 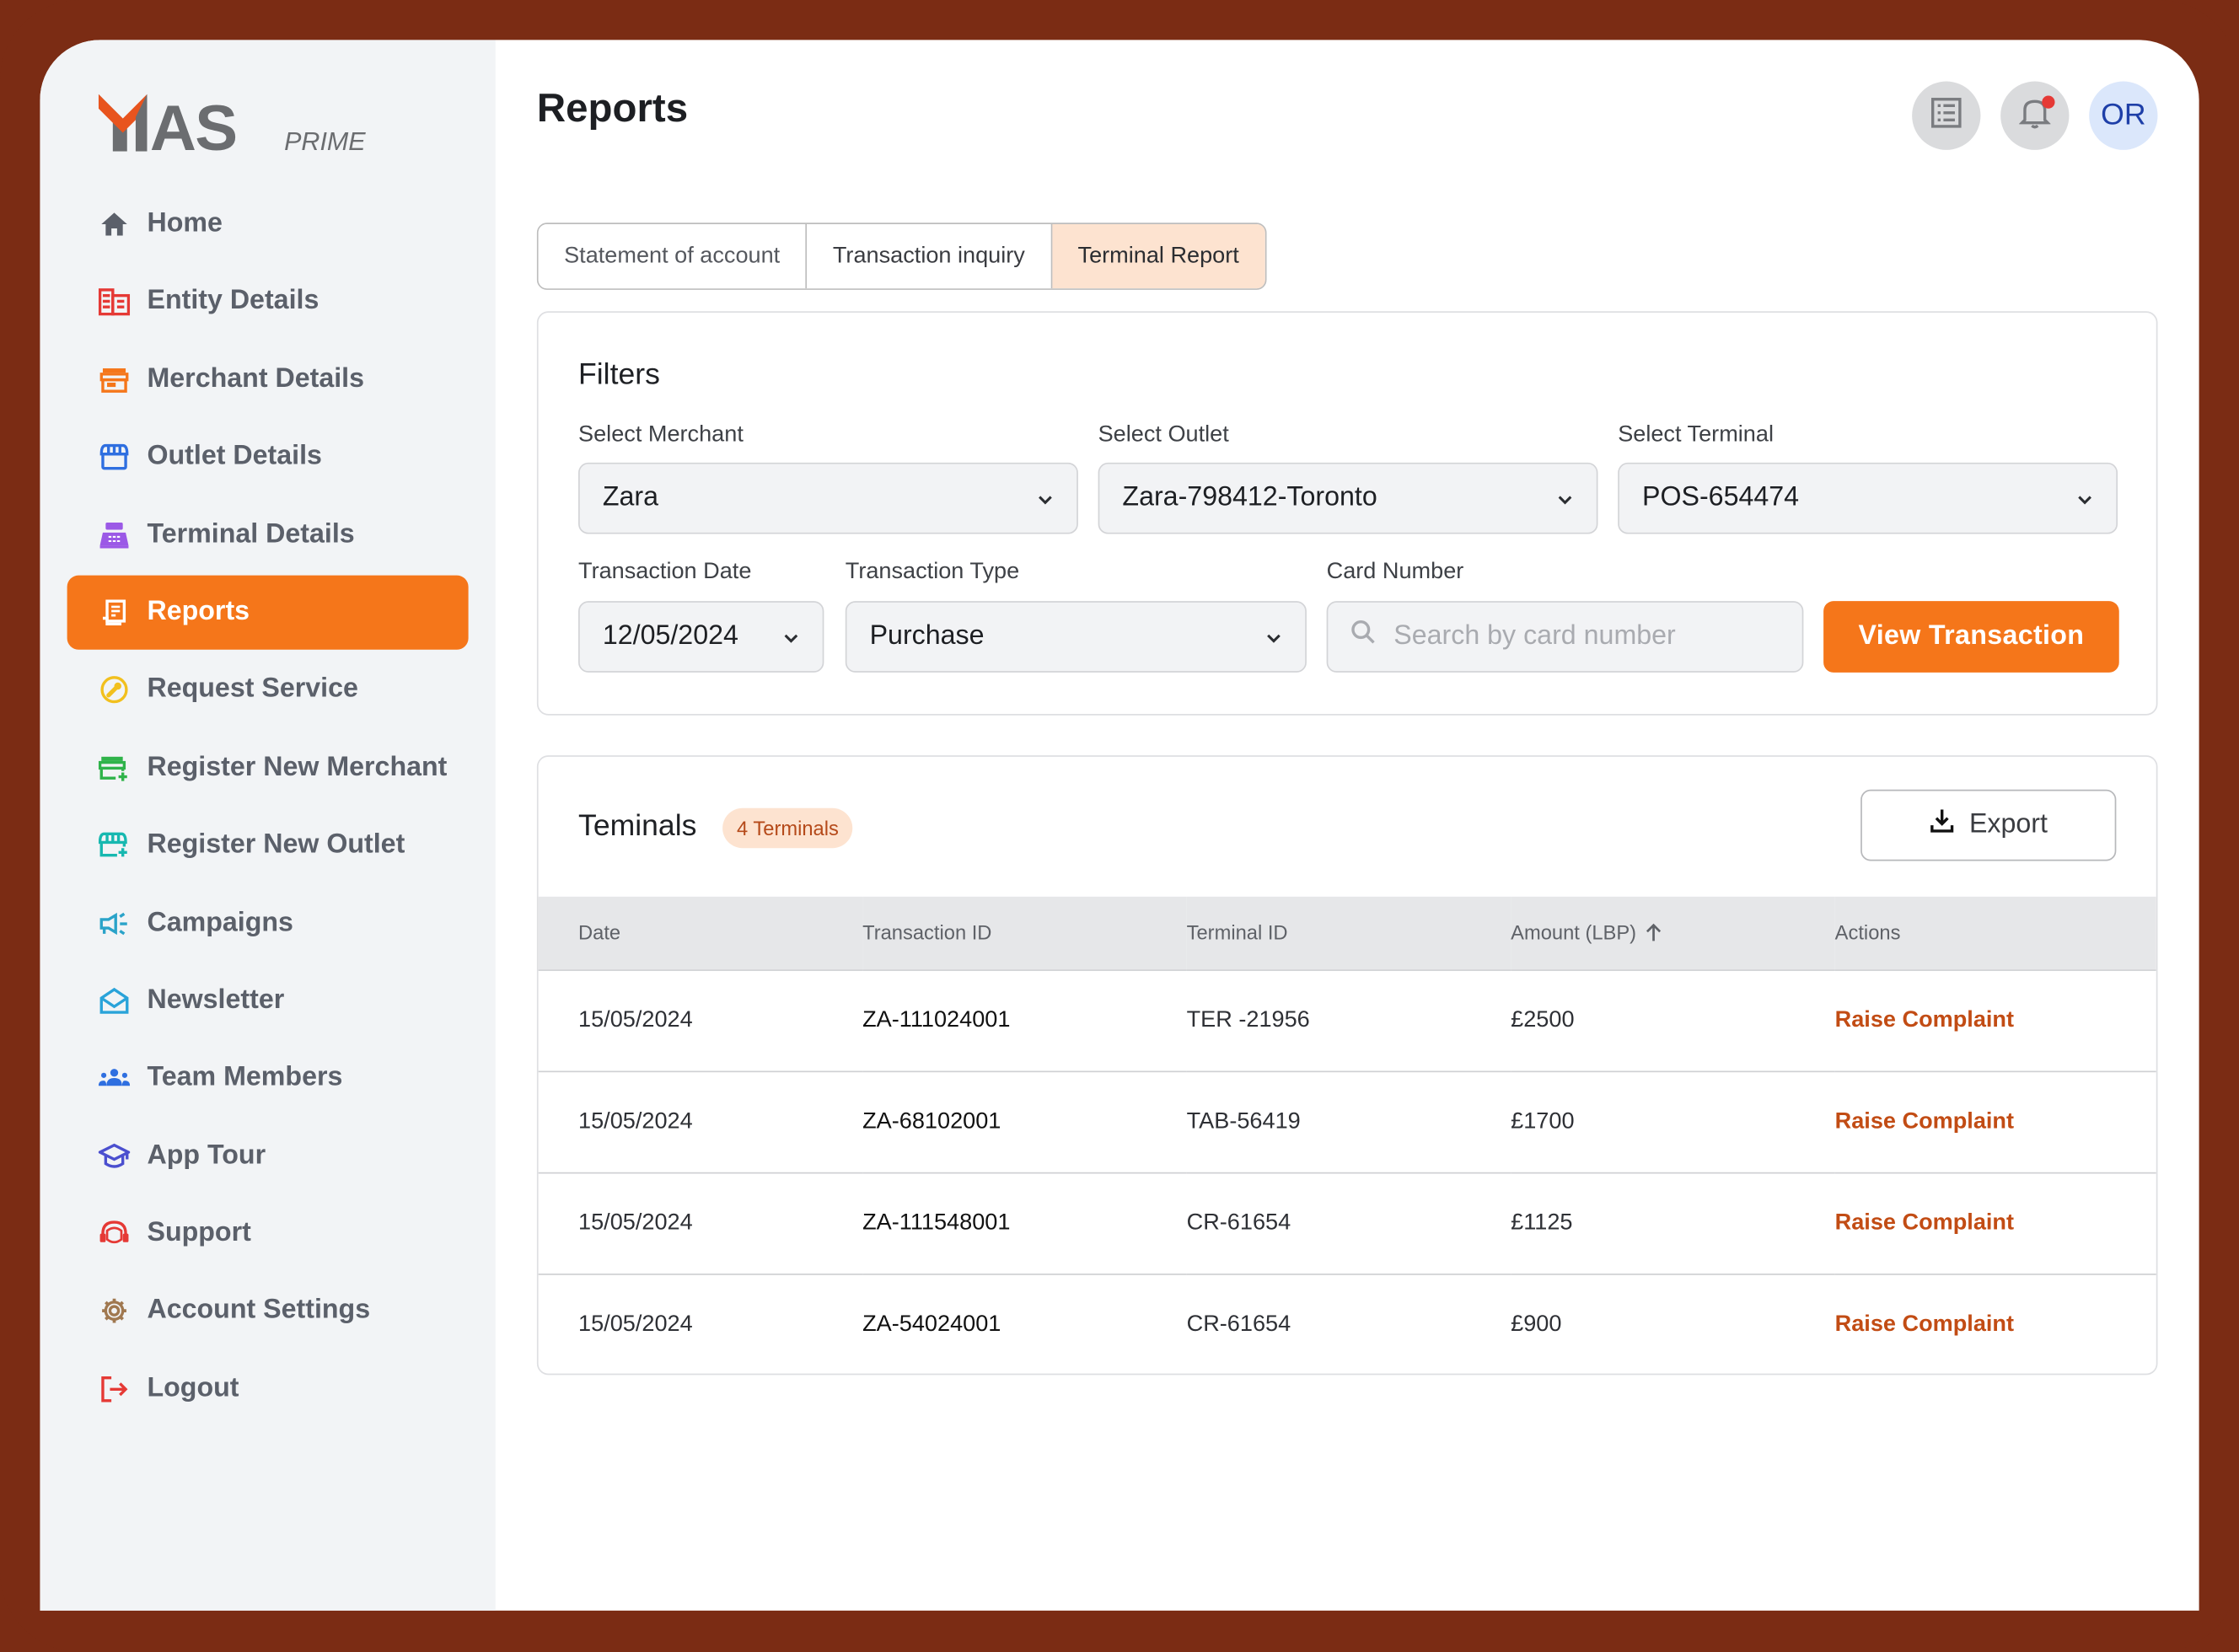 I want to click on headset-icon, so click(x=115, y=1233).